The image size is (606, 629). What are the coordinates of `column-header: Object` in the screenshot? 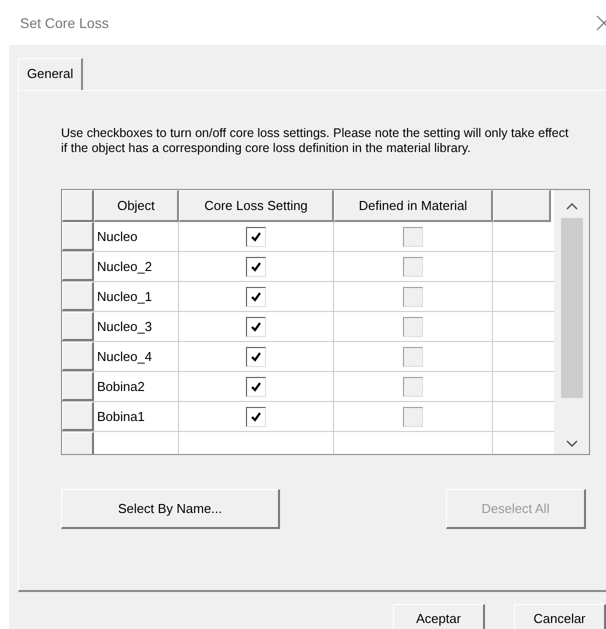 It's located at (136, 206).